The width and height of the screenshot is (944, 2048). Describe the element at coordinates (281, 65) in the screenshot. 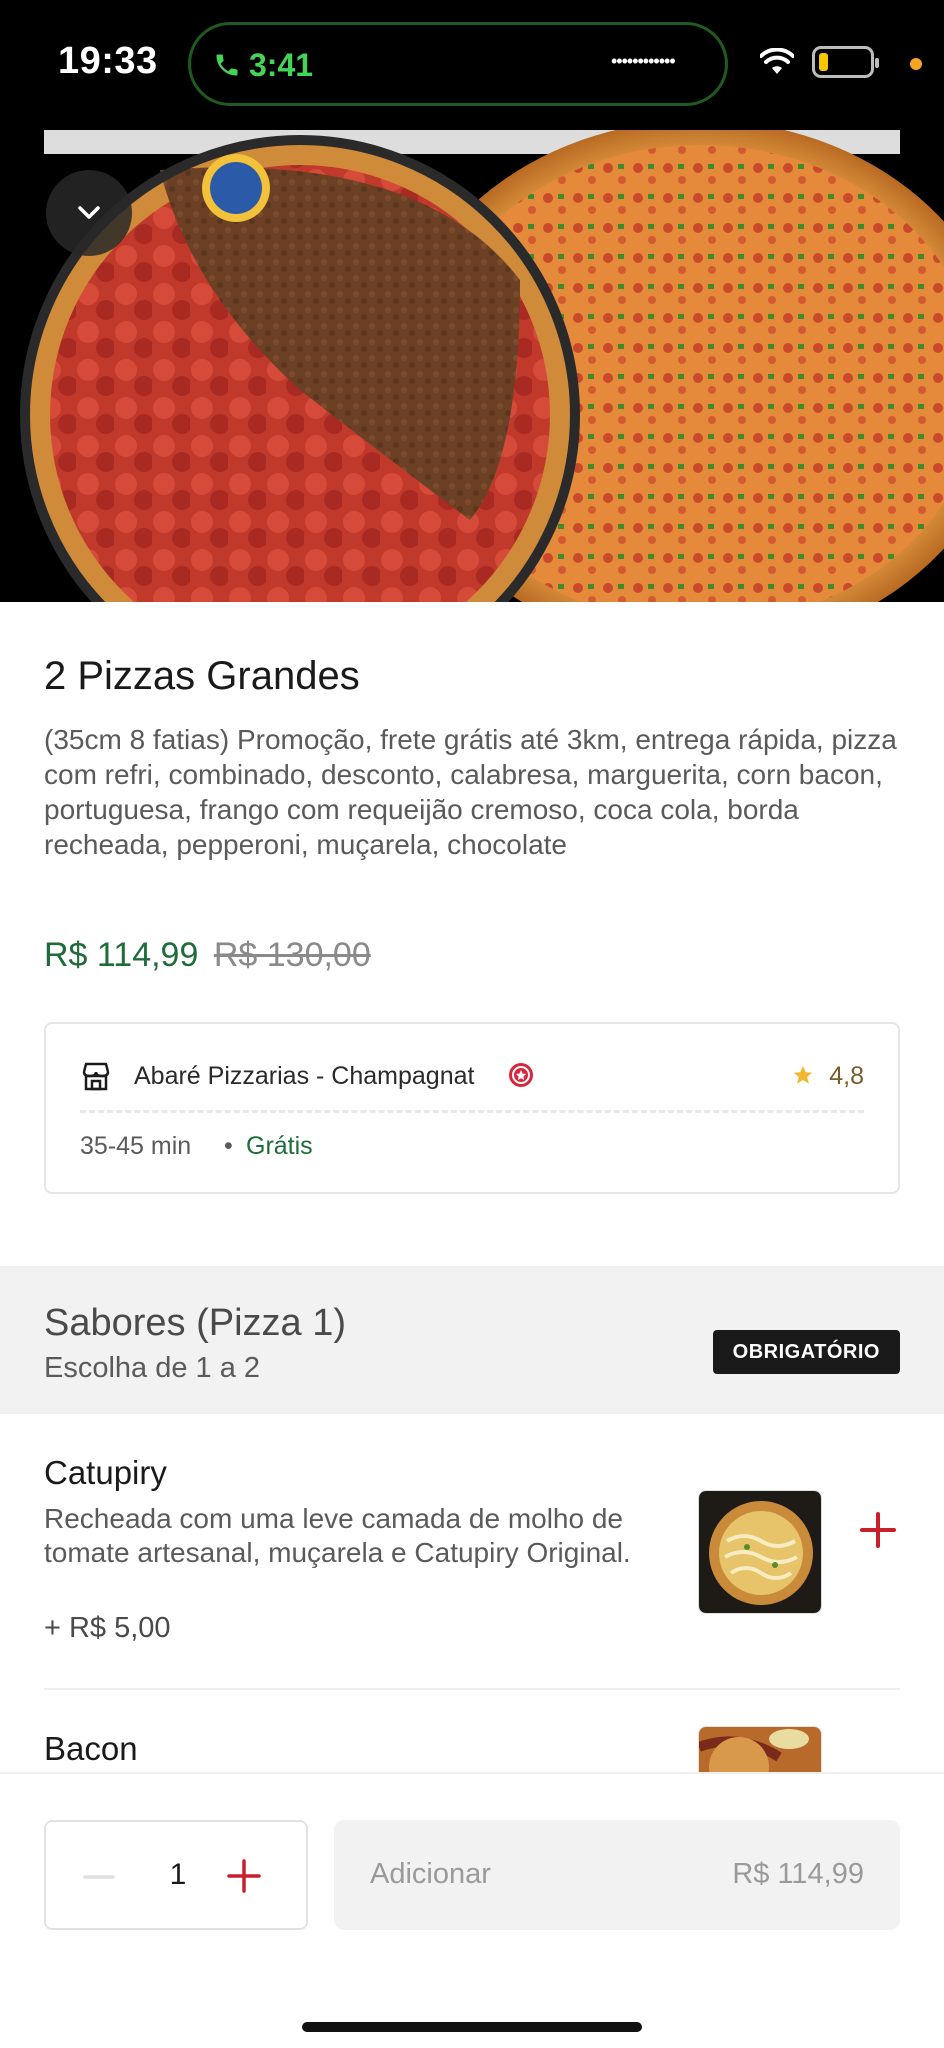

I see `call-duration: 3:41` at that location.